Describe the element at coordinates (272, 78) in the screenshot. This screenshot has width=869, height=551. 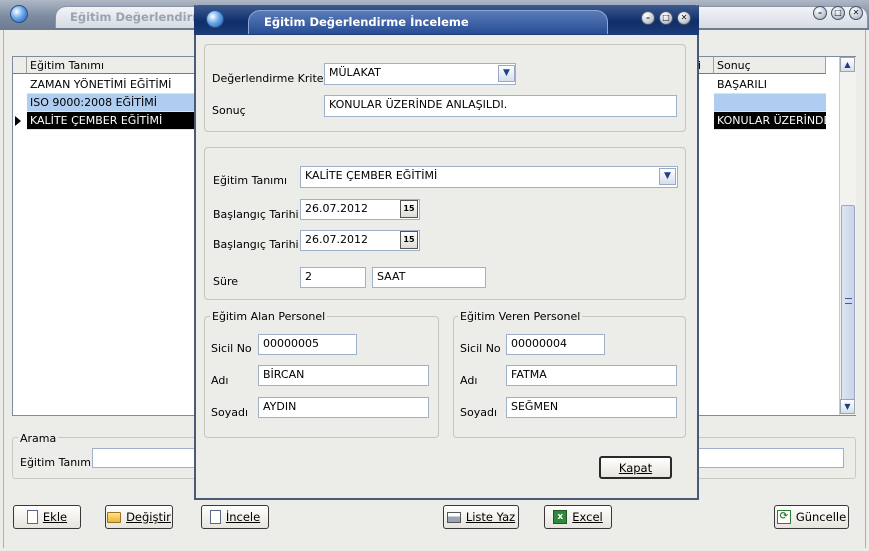
I see `criteria-label: Değerlendirme Kriteri` at that location.